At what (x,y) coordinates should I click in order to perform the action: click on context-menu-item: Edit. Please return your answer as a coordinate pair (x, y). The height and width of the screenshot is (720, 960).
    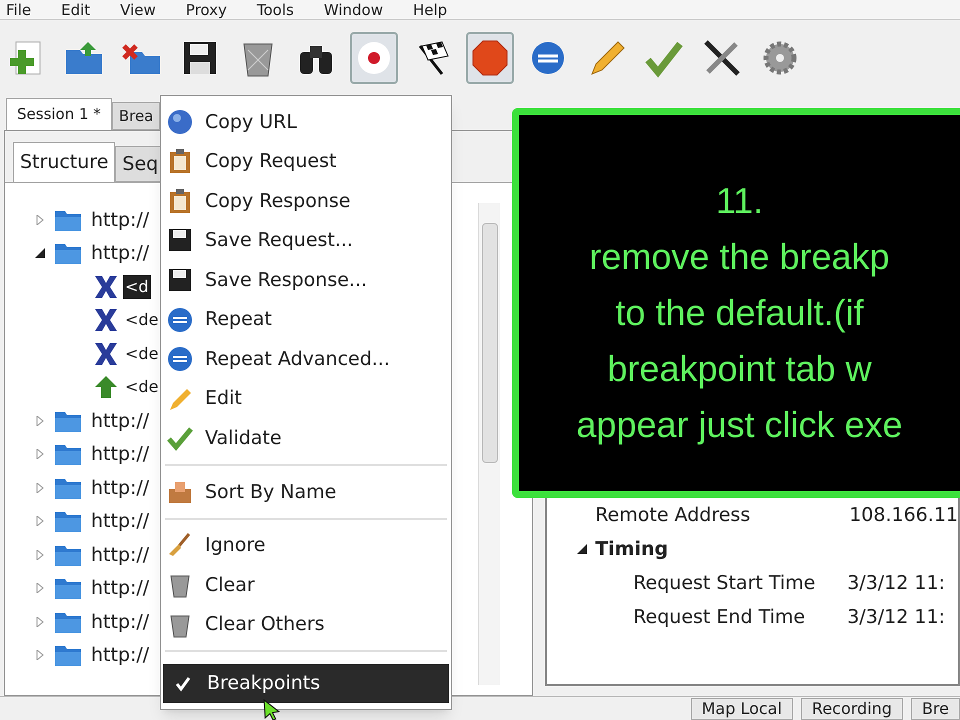
    Looking at the image, I should click on (306, 398).